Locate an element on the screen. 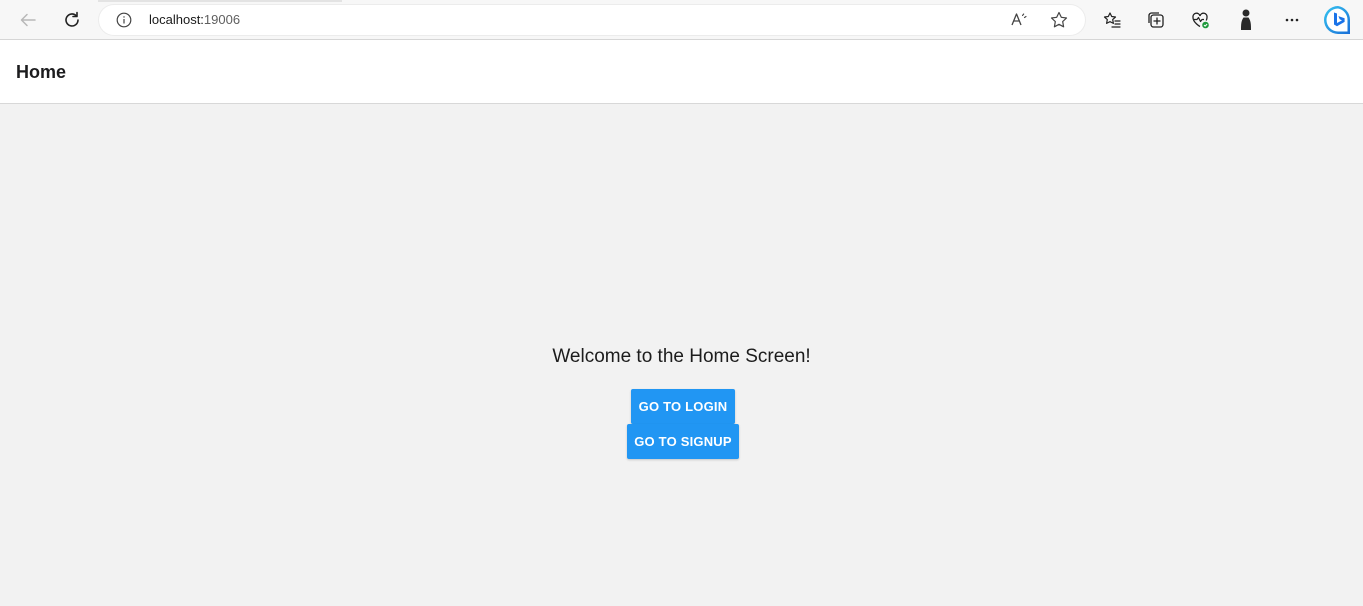  url-host: localhost: is located at coordinates (176, 19).